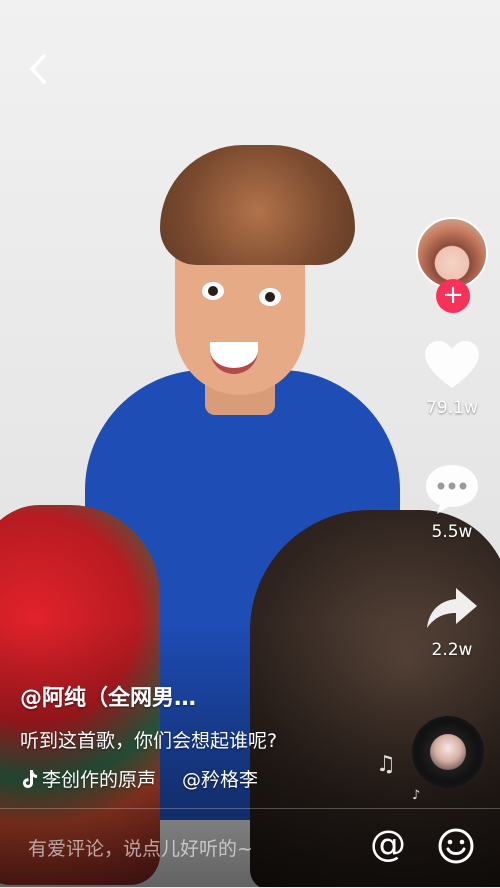  I want to click on comment-input, so click(188, 849).